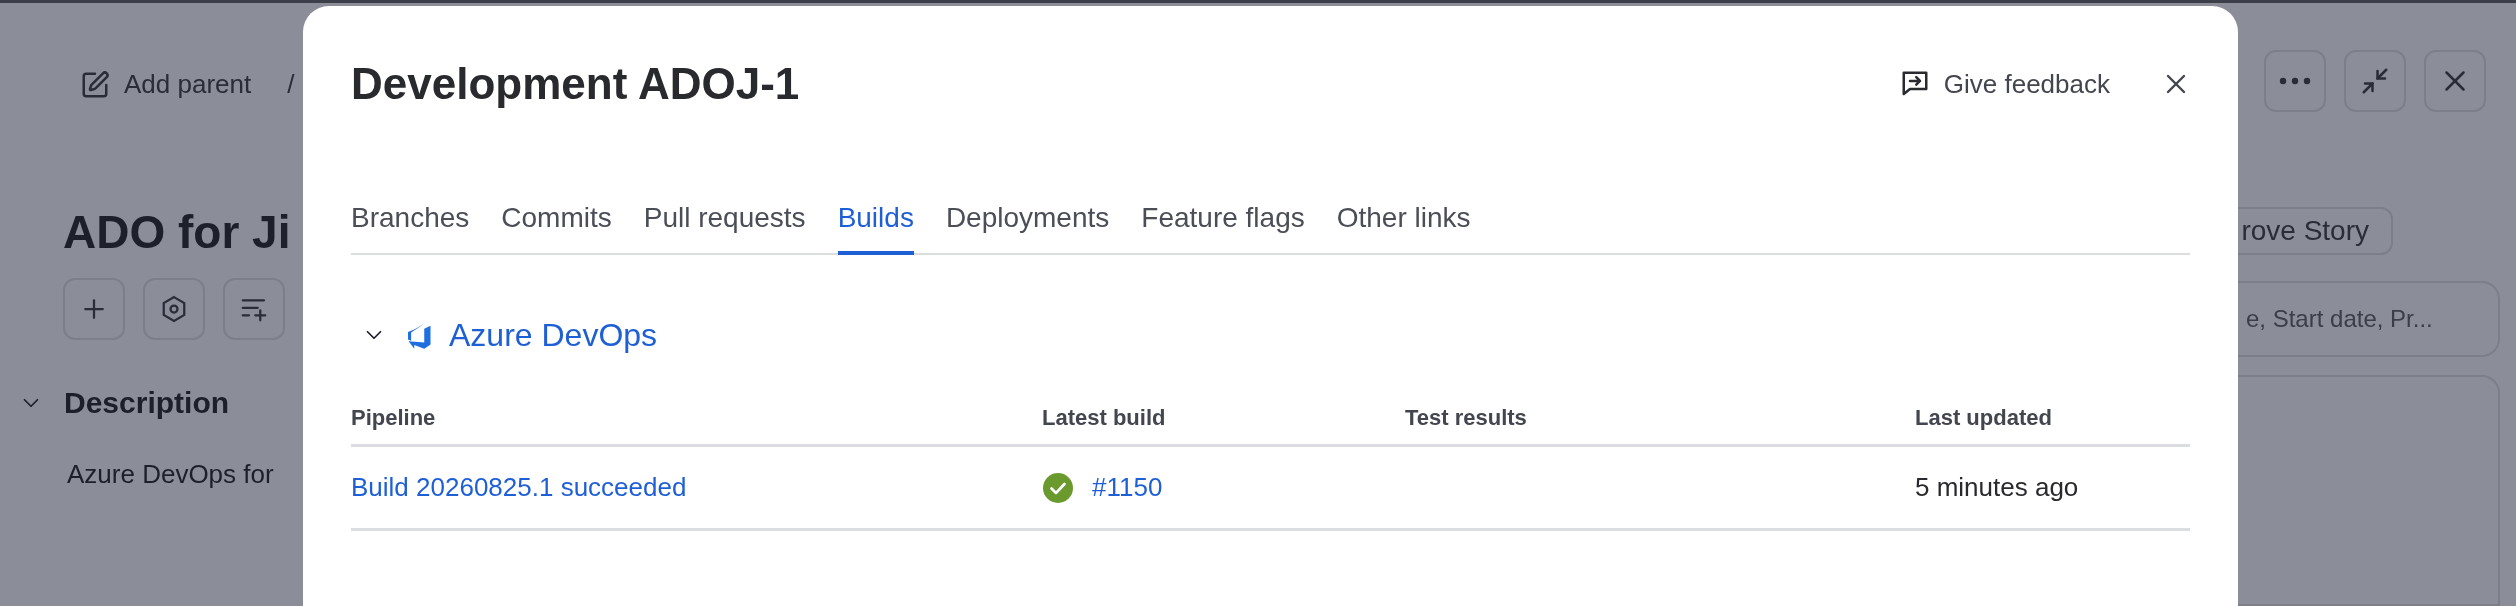 The width and height of the screenshot is (2516, 606). Describe the element at coordinates (1104, 418) in the screenshot. I see `column-header: Latest build` at that location.